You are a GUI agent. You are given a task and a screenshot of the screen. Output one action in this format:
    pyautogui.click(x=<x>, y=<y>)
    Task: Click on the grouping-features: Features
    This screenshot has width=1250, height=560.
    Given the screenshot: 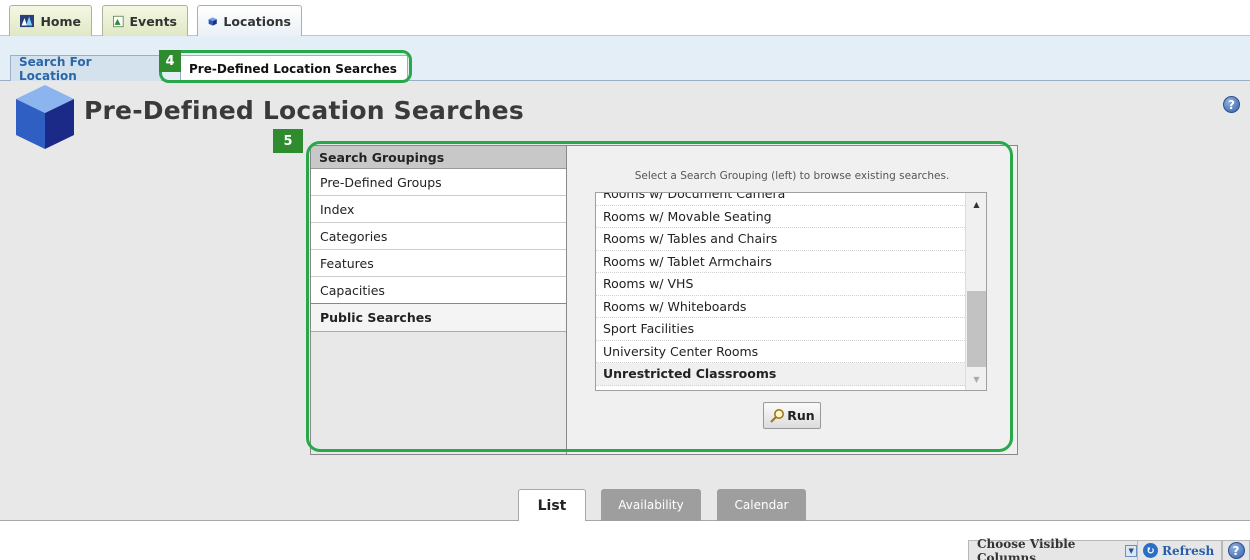 What is the action you would take?
    pyautogui.click(x=438, y=263)
    